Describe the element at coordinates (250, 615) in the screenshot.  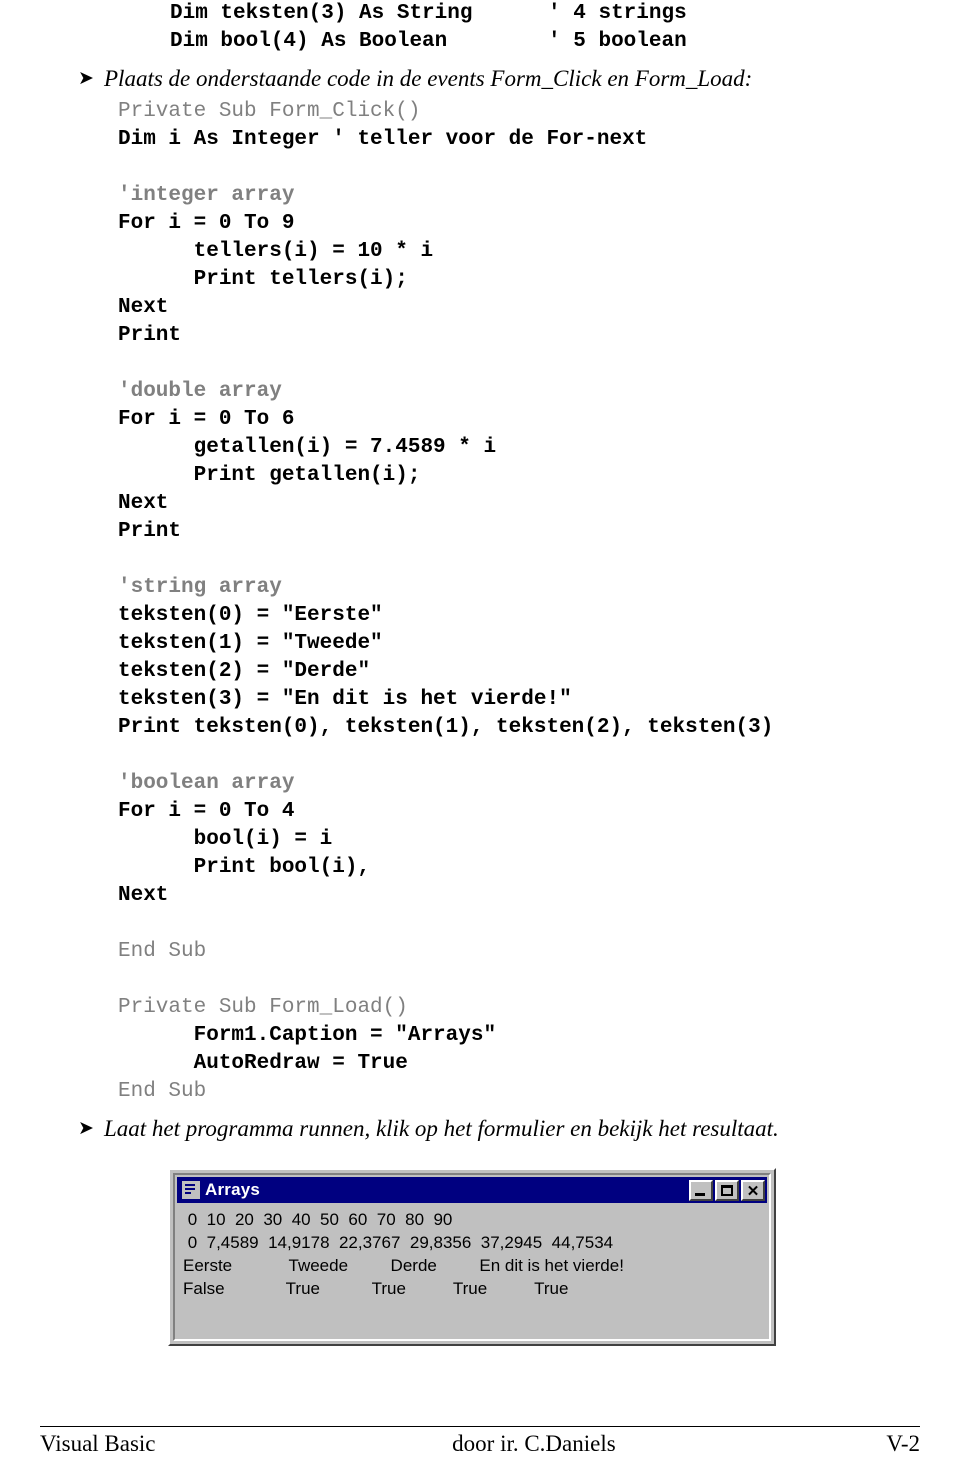
I see `code-line: teksten(0) = "Eerste"` at that location.